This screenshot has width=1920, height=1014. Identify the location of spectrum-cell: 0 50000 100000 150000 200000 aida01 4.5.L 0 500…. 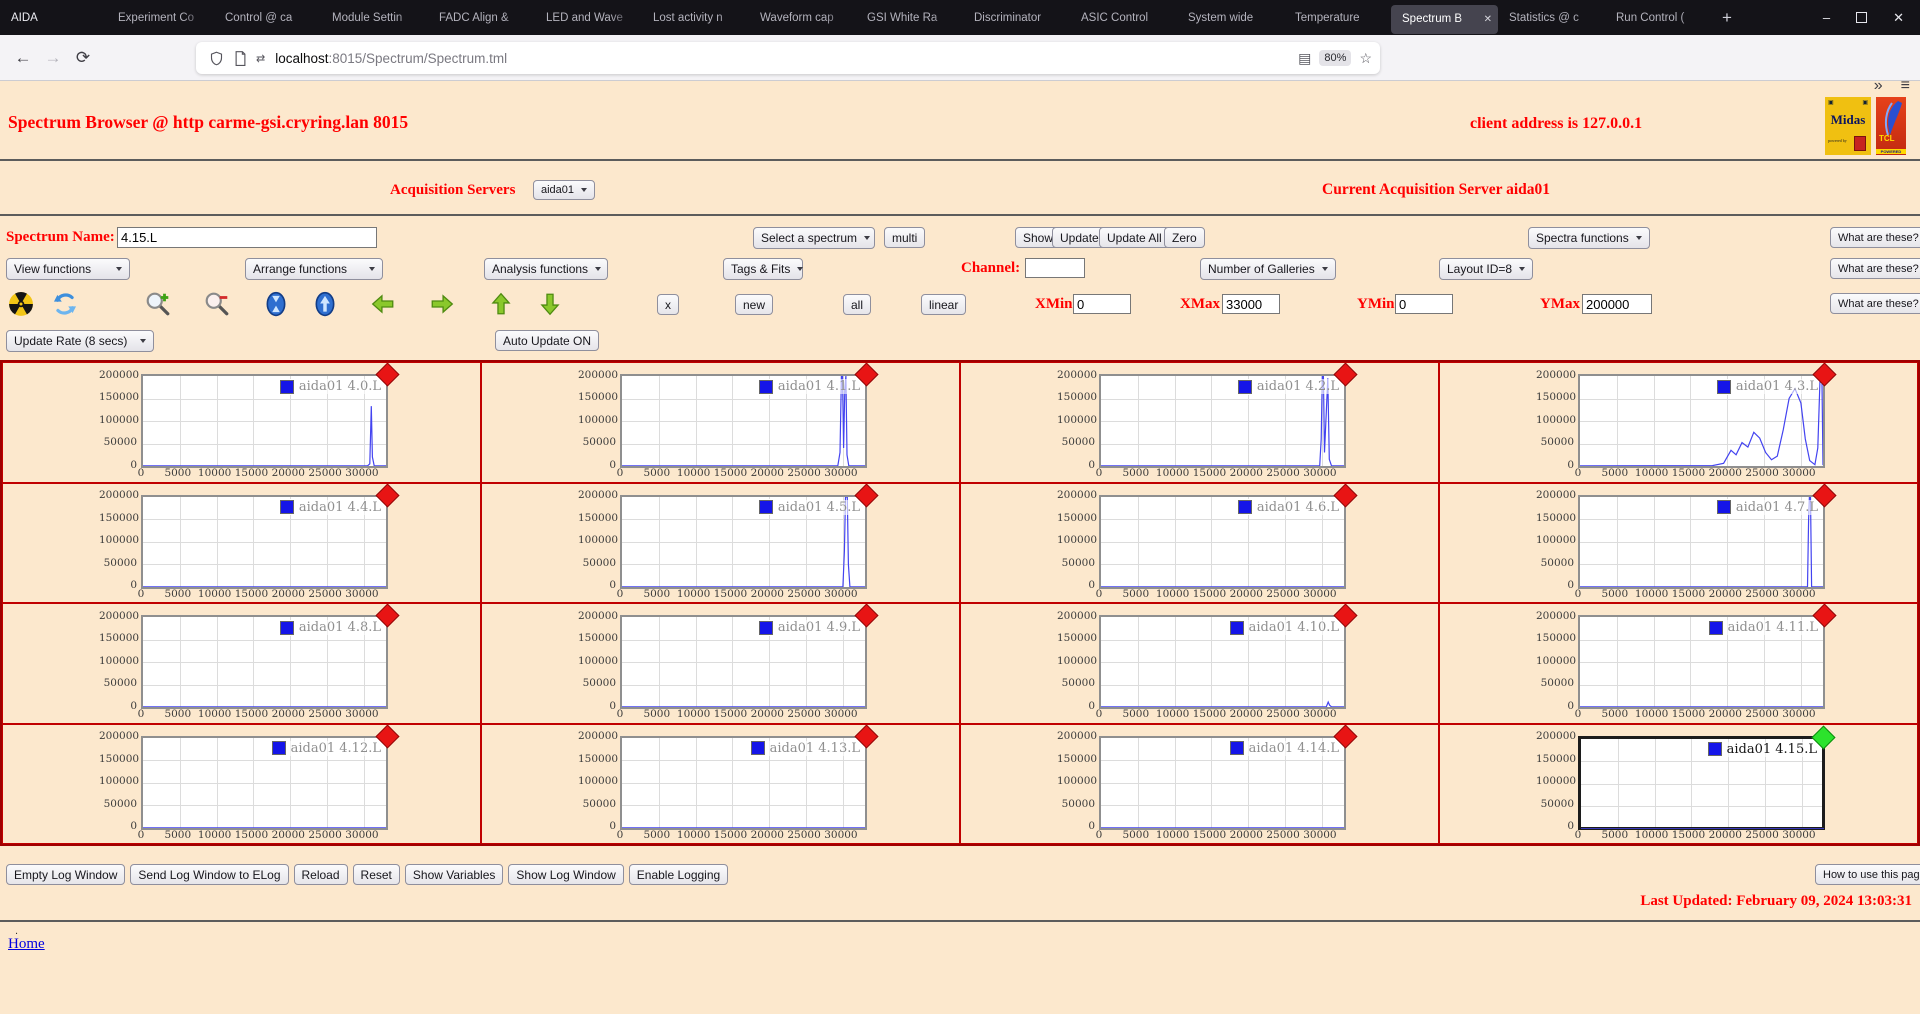
(720, 542).